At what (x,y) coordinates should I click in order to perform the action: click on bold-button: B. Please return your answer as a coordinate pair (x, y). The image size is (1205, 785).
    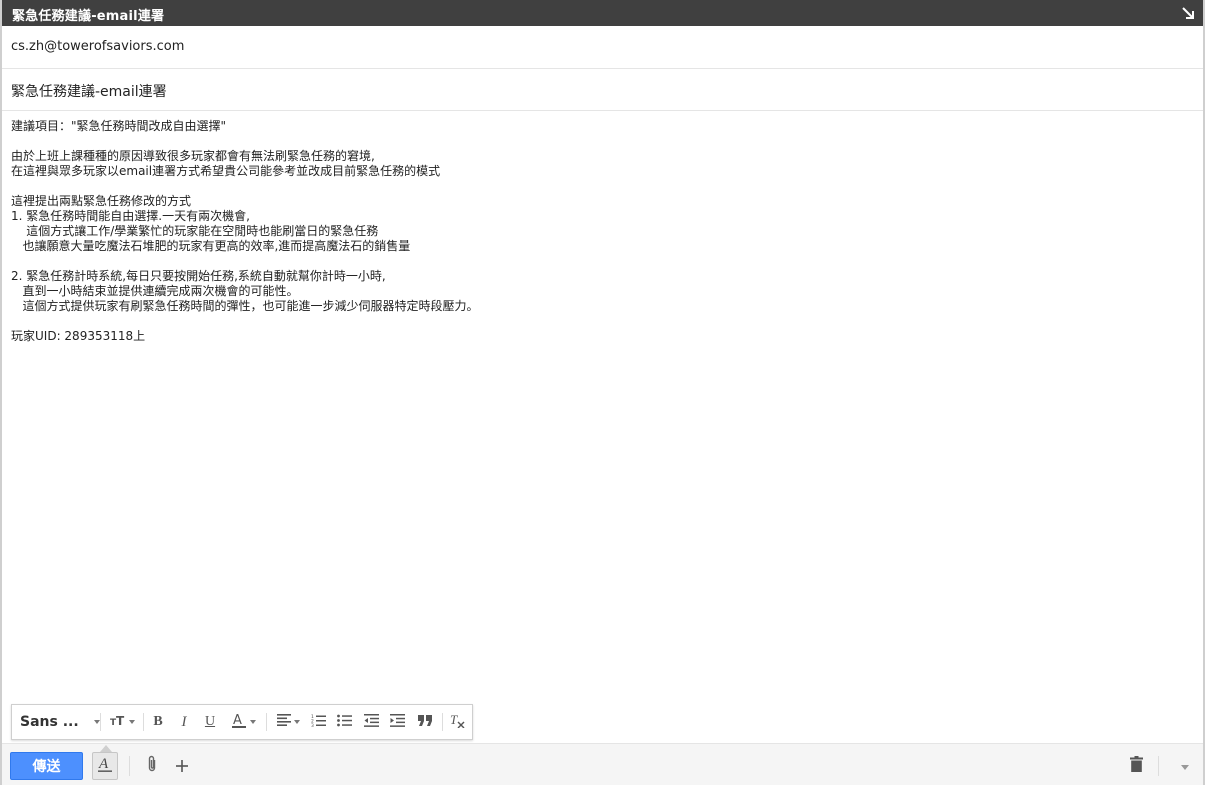
    Looking at the image, I should click on (158, 722).